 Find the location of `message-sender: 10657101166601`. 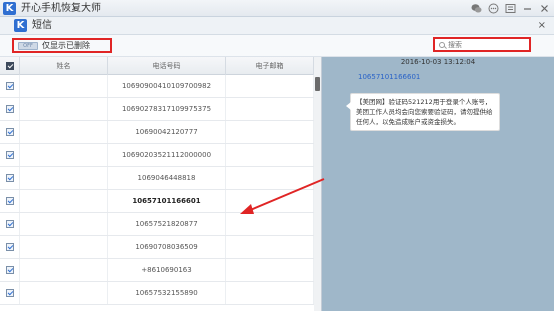

message-sender: 10657101166601 is located at coordinates (389, 77).